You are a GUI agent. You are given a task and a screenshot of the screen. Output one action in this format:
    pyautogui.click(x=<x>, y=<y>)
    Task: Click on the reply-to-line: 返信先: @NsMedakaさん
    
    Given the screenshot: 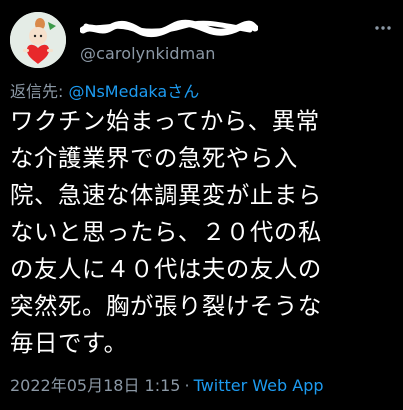 What is the action you would take?
    pyautogui.click(x=104, y=90)
    